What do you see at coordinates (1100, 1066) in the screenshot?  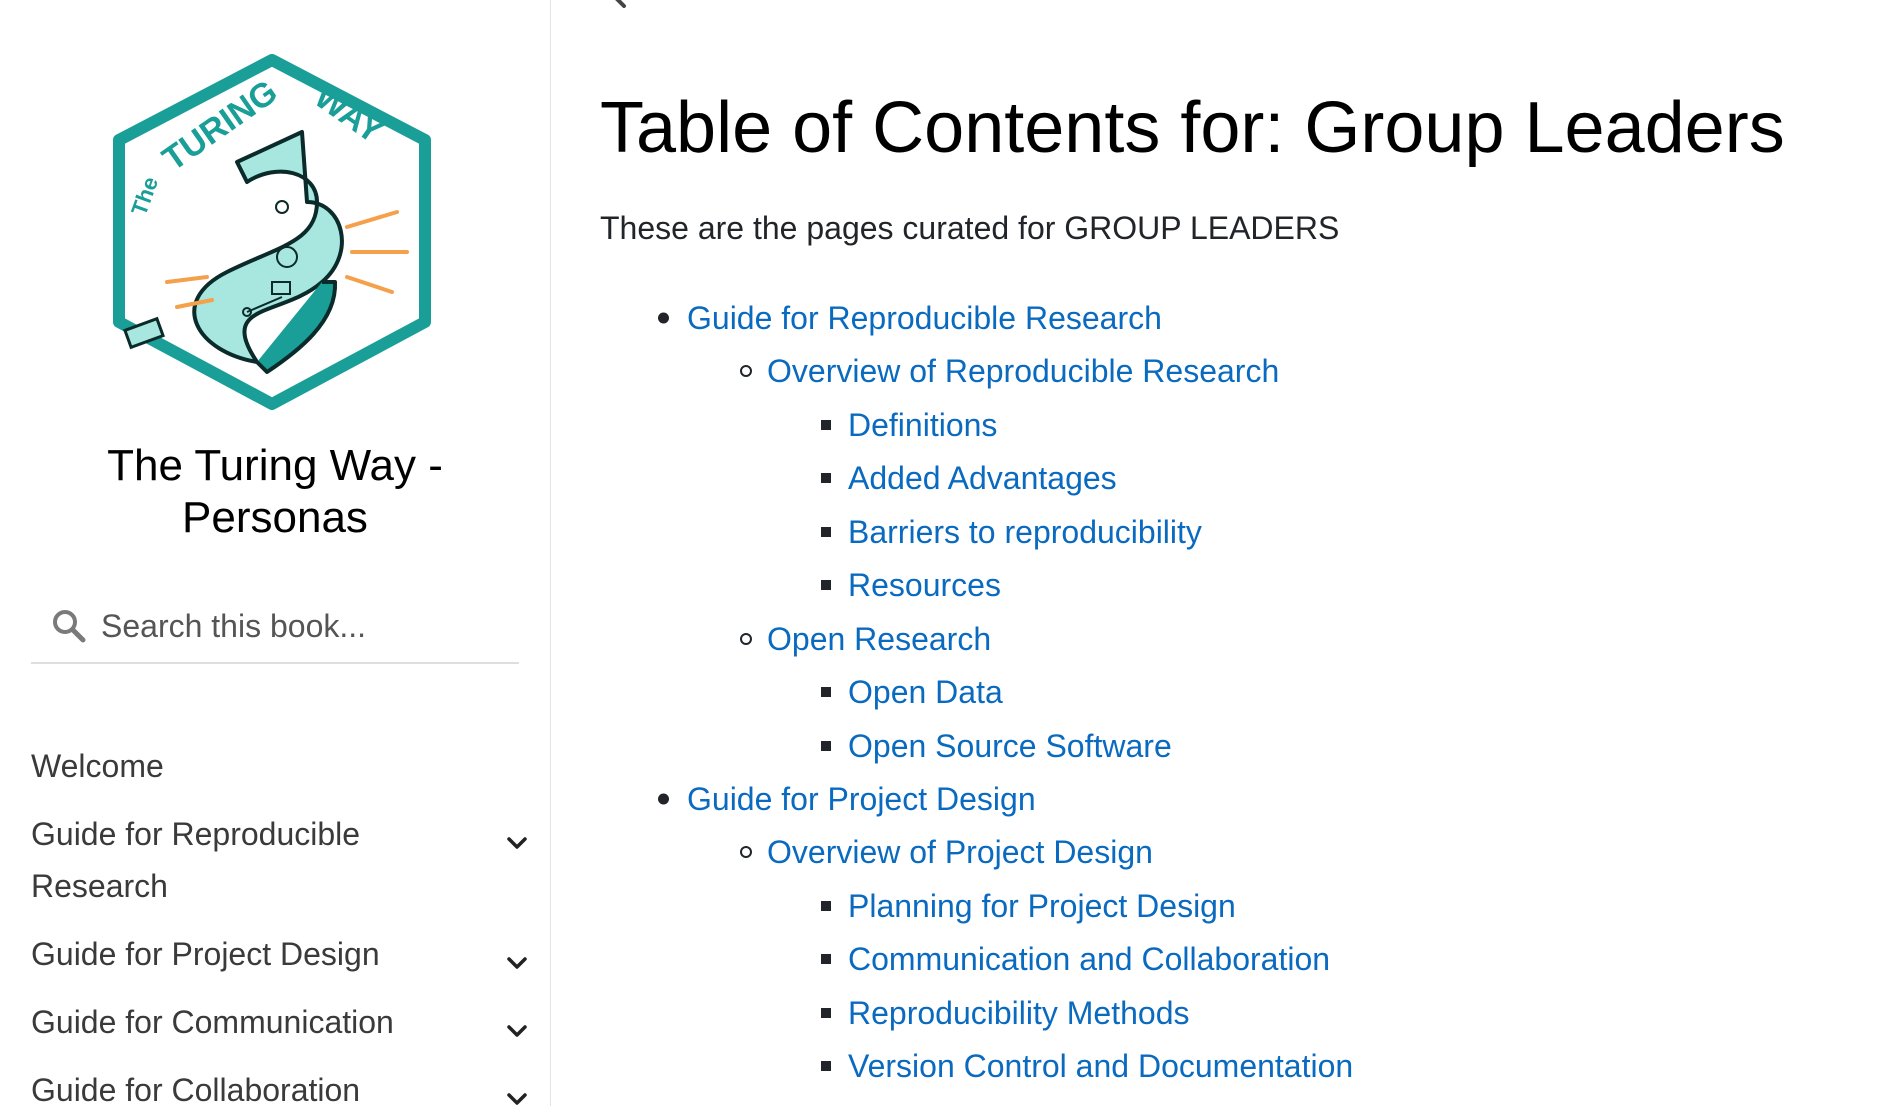 I see `toc-link: Version Control and Documentation` at bounding box center [1100, 1066].